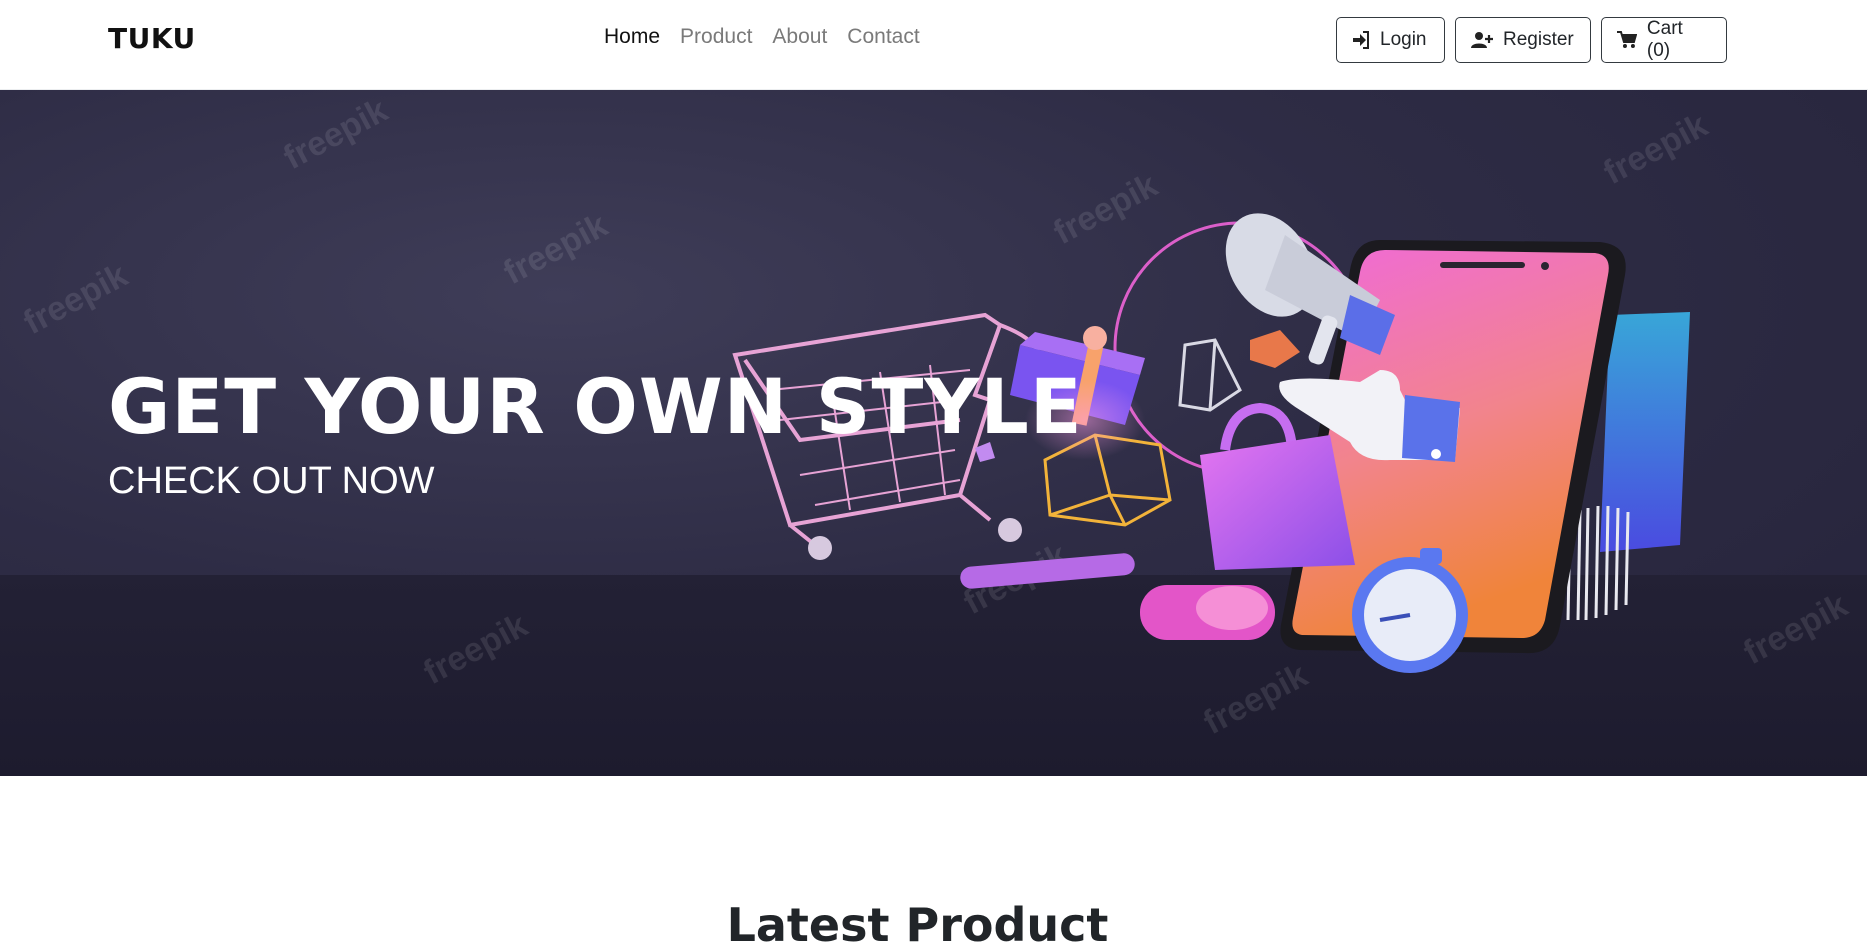 The image size is (1871, 952). What do you see at coordinates (1538, 39) in the screenshot?
I see `register-label: Register` at bounding box center [1538, 39].